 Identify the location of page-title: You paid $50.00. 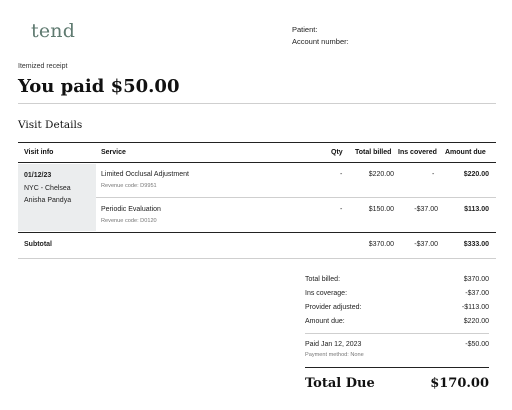
(99, 86).